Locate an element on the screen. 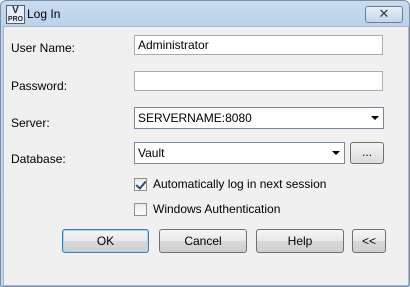 The width and height of the screenshot is (410, 287). close-button: ✕ is located at coordinates (384, 14).